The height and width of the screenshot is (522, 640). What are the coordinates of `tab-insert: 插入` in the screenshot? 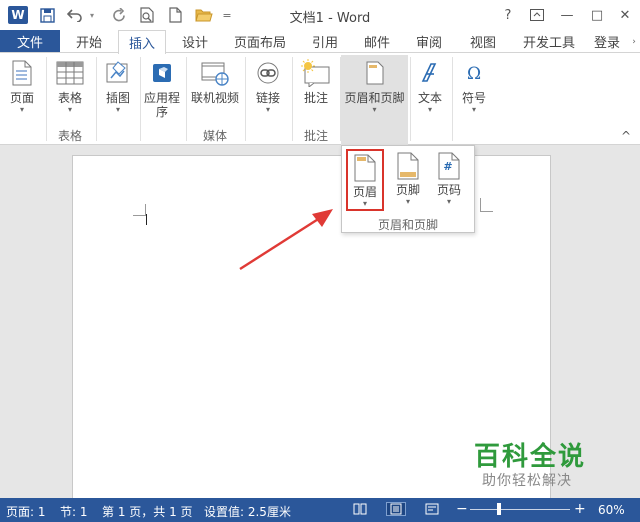 It's located at (142, 42).